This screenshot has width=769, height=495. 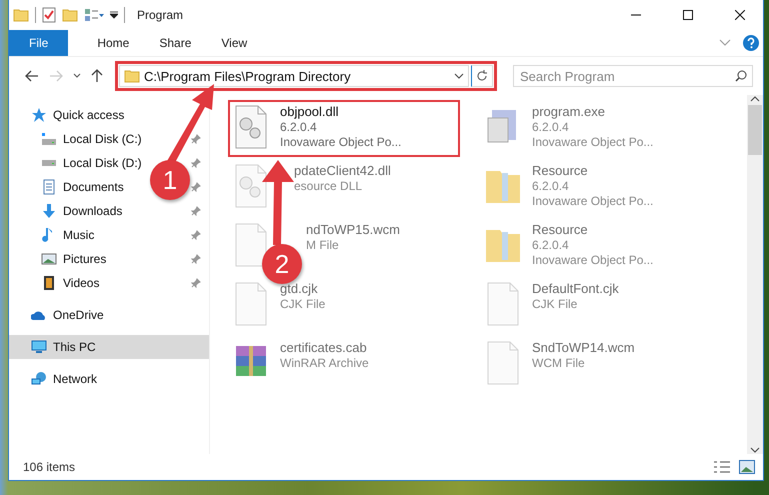 What do you see at coordinates (299, 289) in the screenshot?
I see `file-name: gtd.cjk` at bounding box center [299, 289].